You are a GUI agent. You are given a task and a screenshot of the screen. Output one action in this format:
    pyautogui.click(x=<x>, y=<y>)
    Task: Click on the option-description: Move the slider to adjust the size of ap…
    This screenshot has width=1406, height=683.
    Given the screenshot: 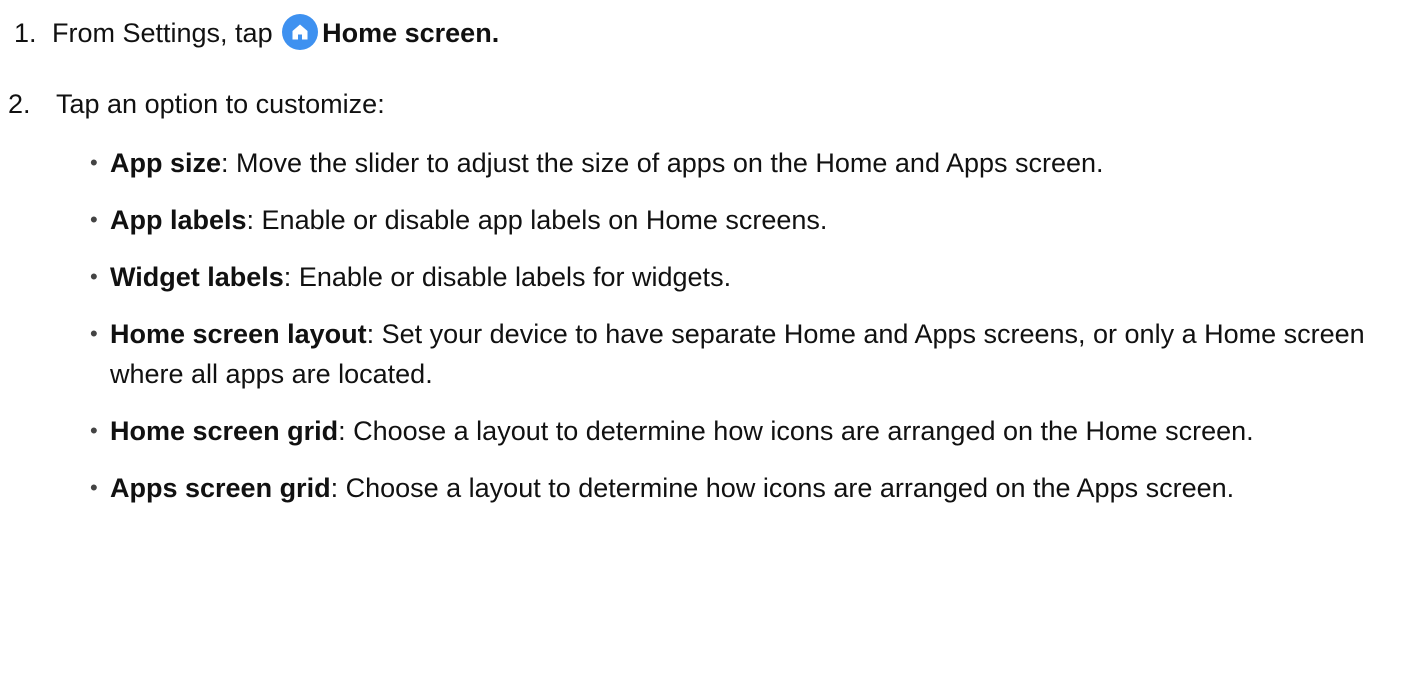 What is the action you would take?
    pyautogui.click(x=666, y=163)
    